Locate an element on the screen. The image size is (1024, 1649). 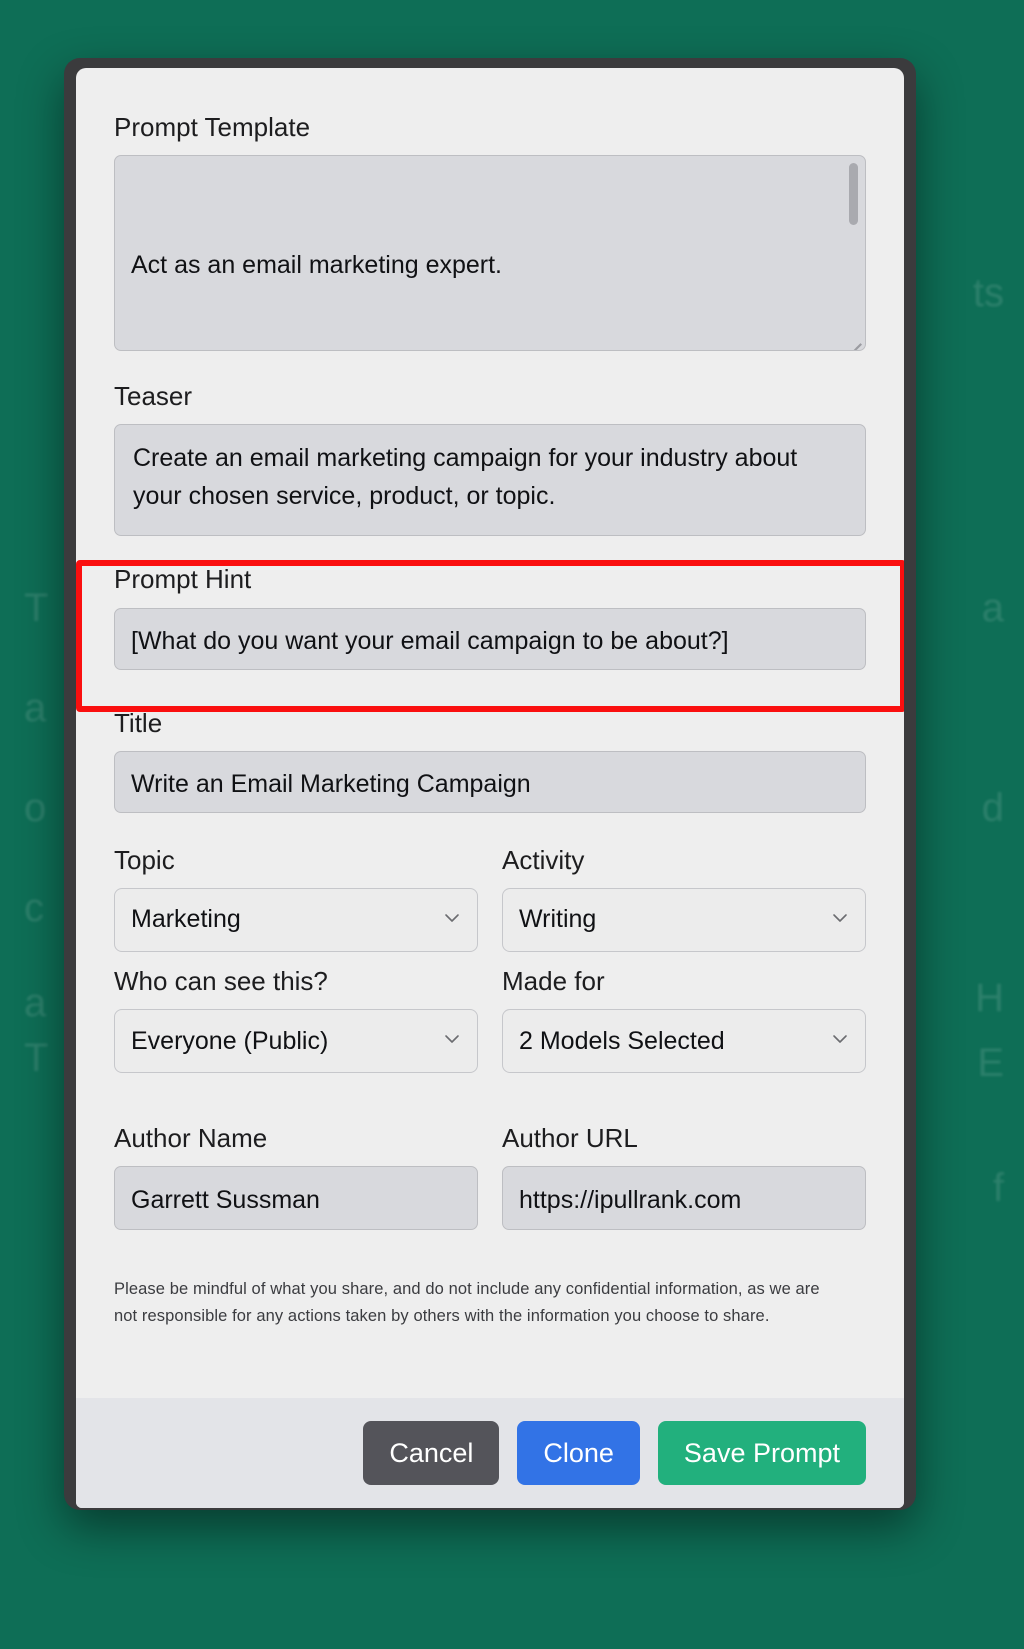
made-for-field: Made for 2 Models Selected is located at coordinates (684, 1019).